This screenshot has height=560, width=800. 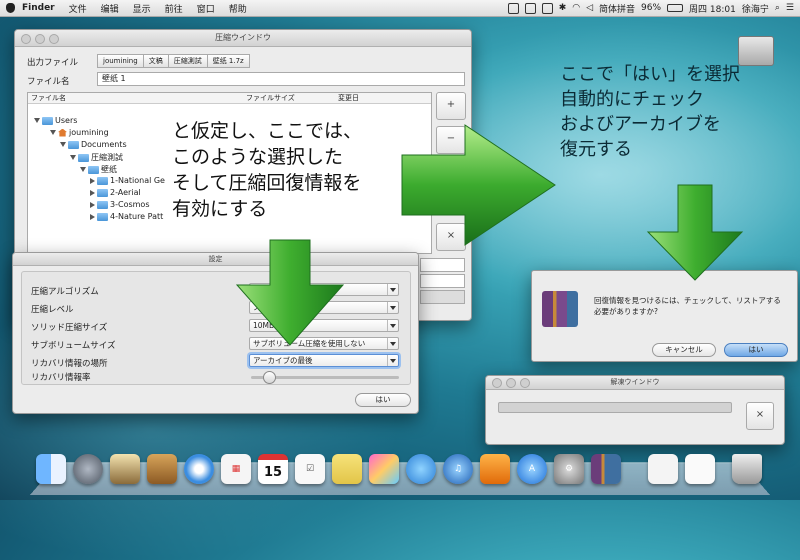 I want to click on recovery-location-select: アーカイブの最後, so click(x=324, y=360).